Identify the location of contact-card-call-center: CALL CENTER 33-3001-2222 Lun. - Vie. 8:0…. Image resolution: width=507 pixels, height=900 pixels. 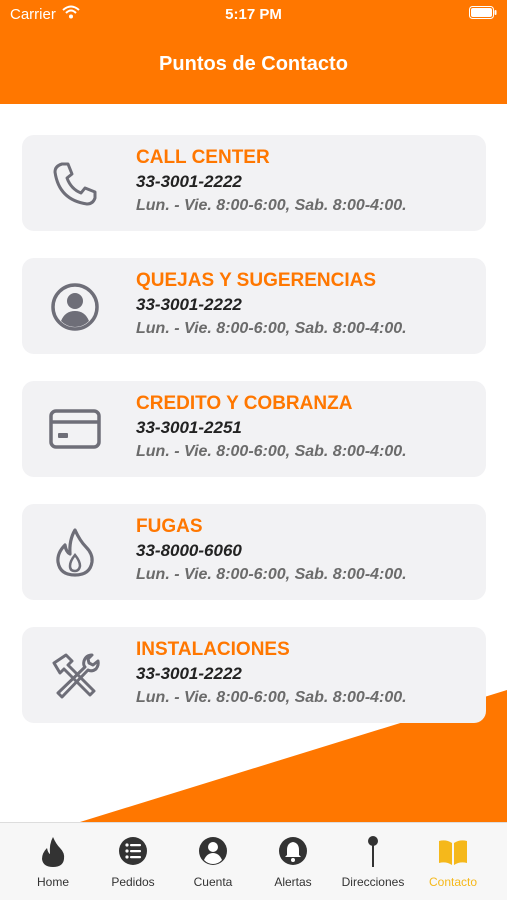
(254, 183).